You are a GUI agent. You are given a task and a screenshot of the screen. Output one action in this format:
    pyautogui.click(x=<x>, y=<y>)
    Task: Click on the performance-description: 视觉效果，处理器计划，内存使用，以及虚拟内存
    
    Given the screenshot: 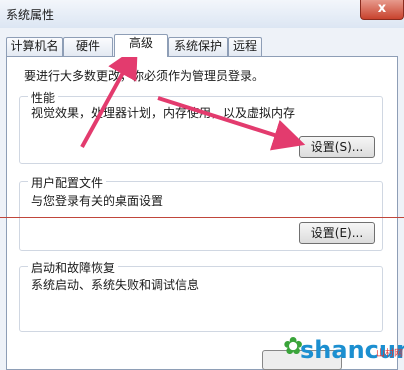 What is the action you would take?
    pyautogui.click(x=163, y=113)
    